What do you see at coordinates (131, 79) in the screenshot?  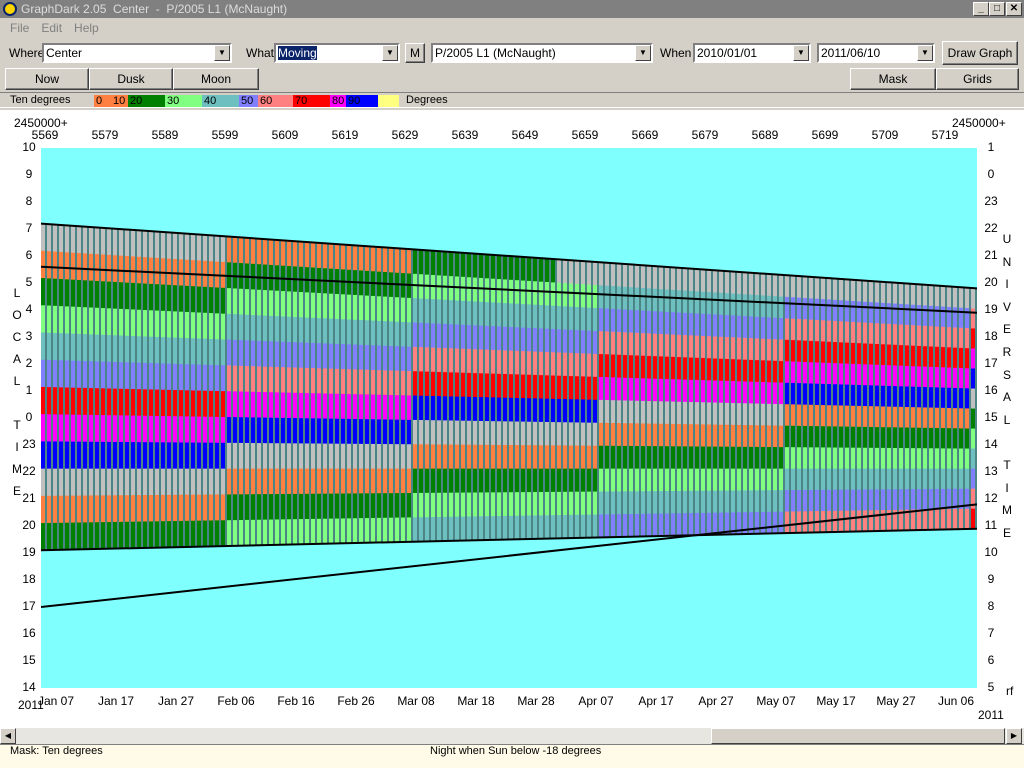 I see `dusk-button: Dusk` at bounding box center [131, 79].